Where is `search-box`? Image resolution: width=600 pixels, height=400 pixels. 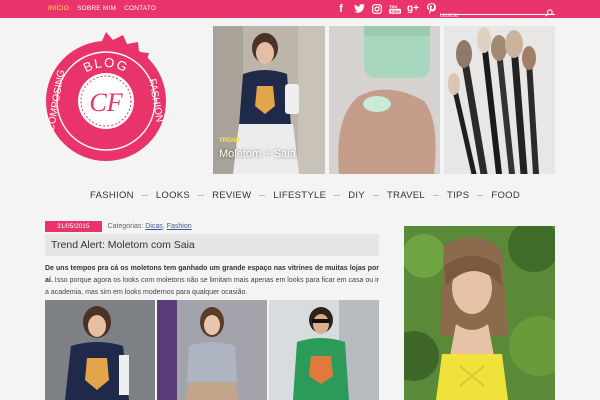 search-box is located at coordinates (497, 12).